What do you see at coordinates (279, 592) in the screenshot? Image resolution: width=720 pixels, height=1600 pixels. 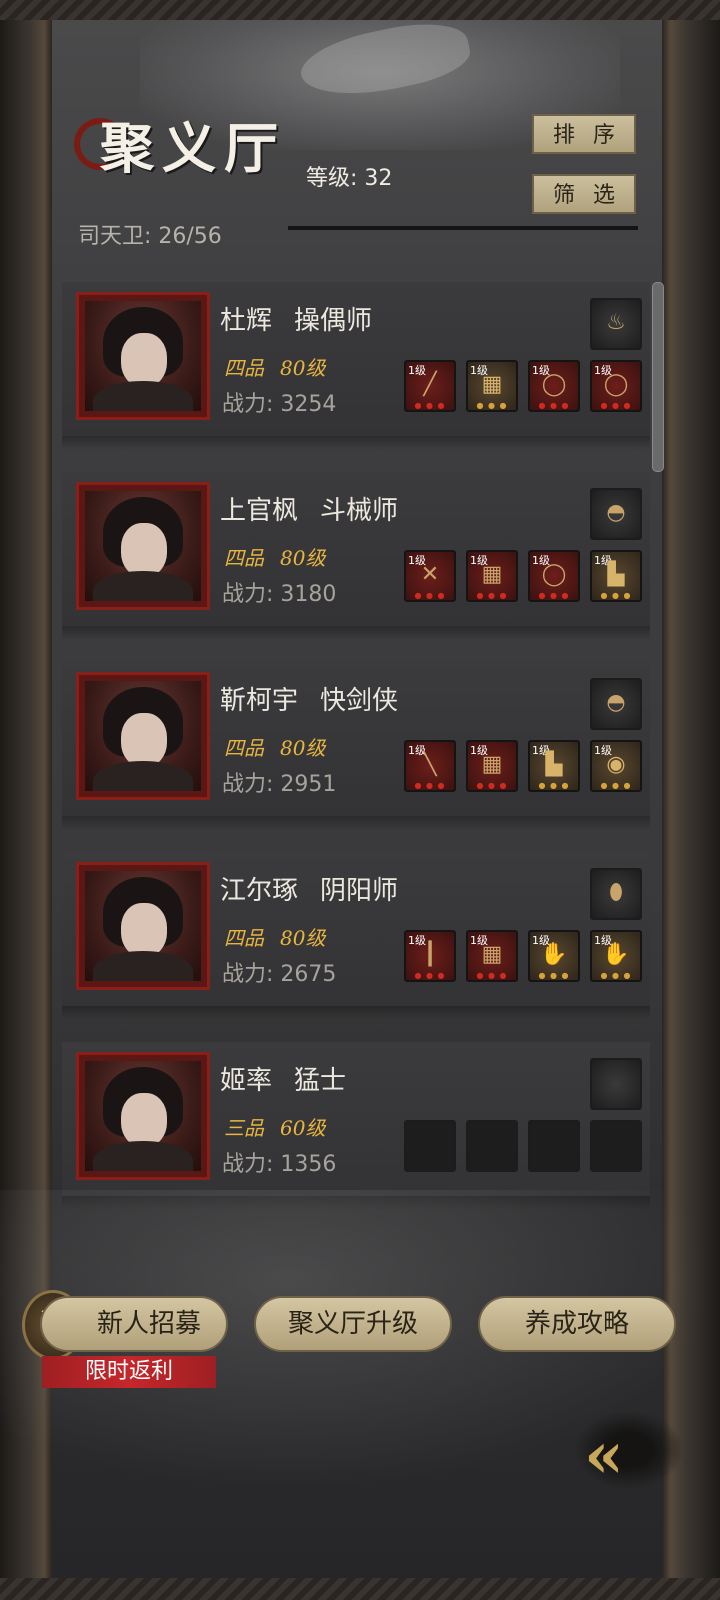 I see `combat-power: 战力: 3180` at bounding box center [279, 592].